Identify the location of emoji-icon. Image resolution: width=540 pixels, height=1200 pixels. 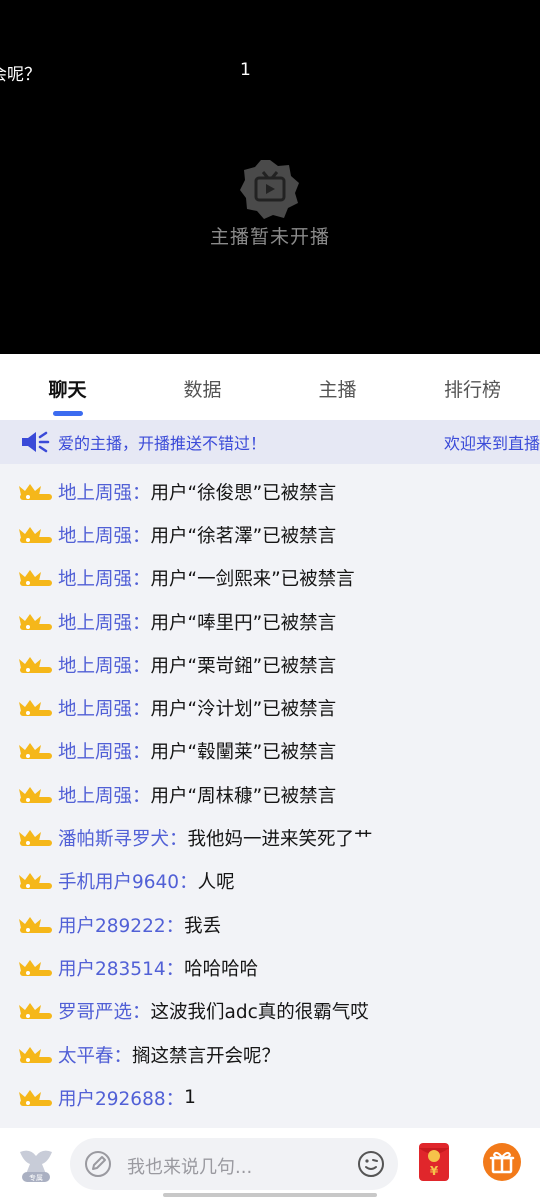
(371, 1164).